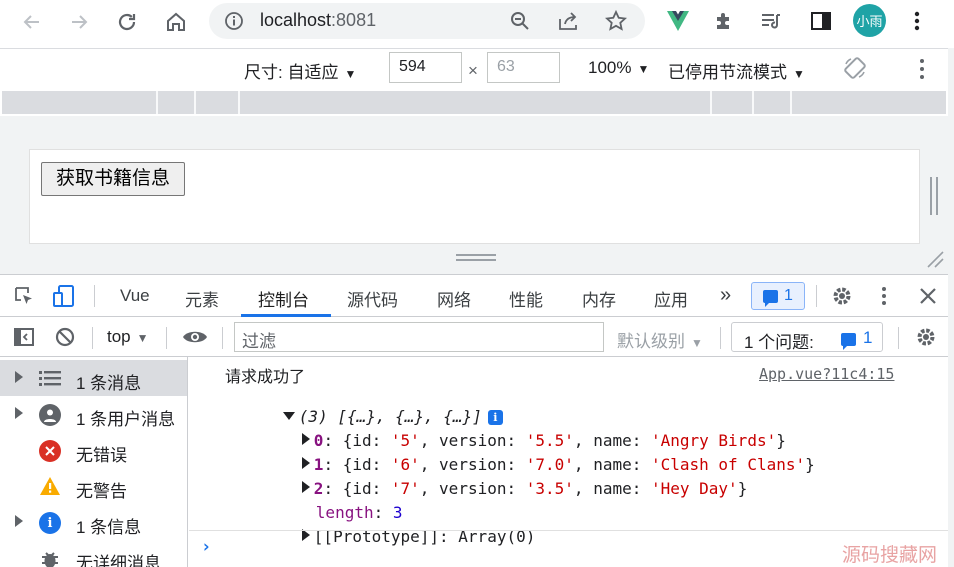  Describe the element at coordinates (425, 67) in the screenshot. I see `width-input: 594` at that location.